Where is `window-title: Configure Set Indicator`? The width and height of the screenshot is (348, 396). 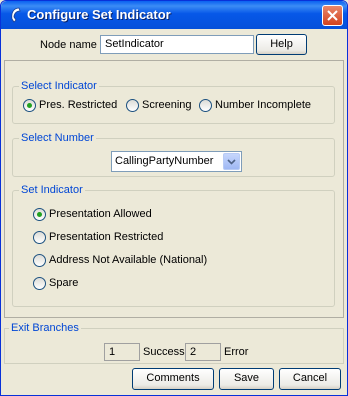 window-title: Configure Set Indicator is located at coordinates (99, 14).